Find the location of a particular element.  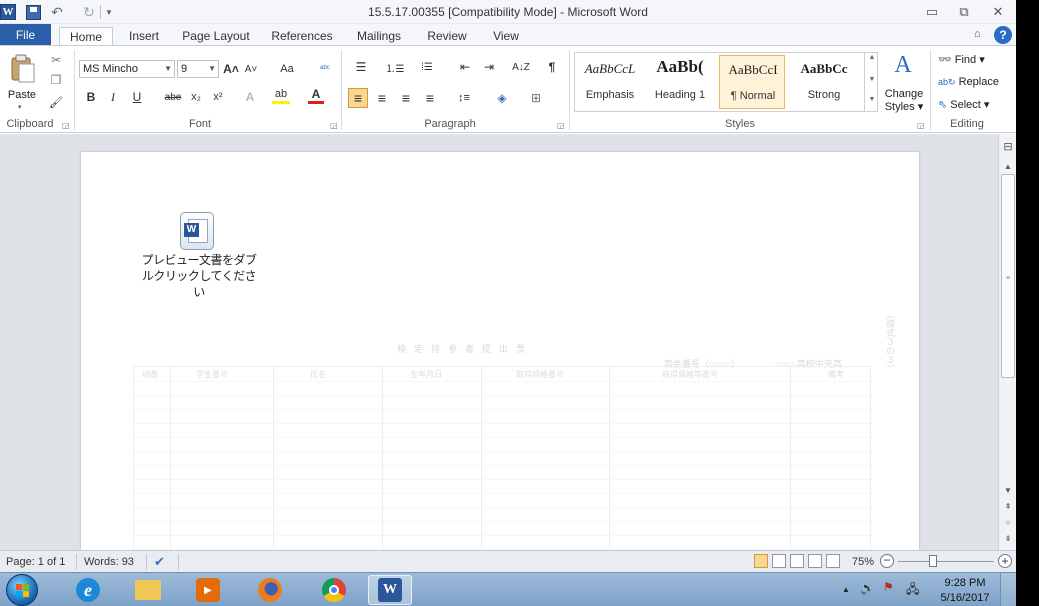

tab-review: Review is located at coordinates (447, 37).